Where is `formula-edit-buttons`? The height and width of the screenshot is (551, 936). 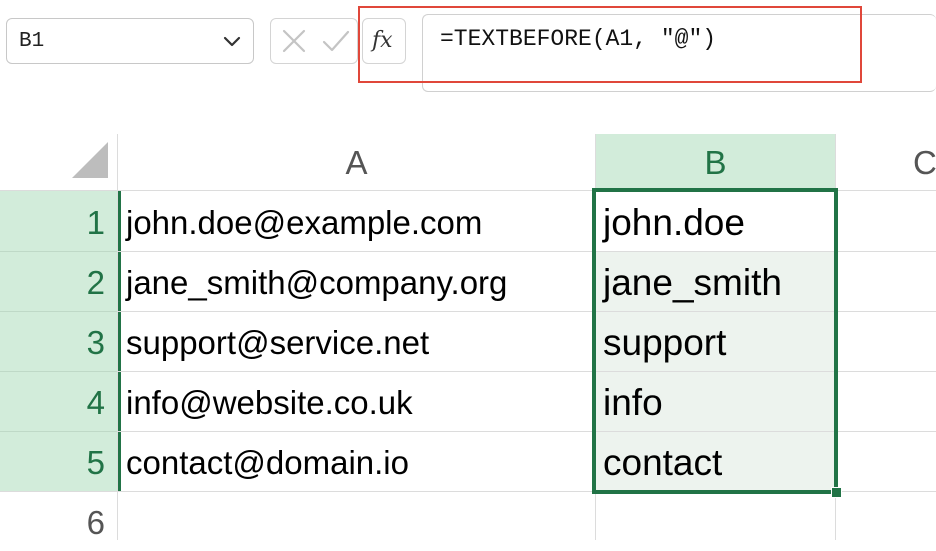
formula-edit-buttons is located at coordinates (314, 41).